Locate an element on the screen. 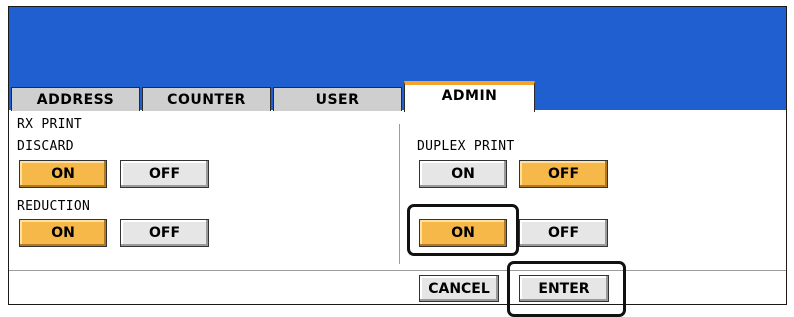 The width and height of the screenshot is (794, 317). column-divider is located at coordinates (399, 194).